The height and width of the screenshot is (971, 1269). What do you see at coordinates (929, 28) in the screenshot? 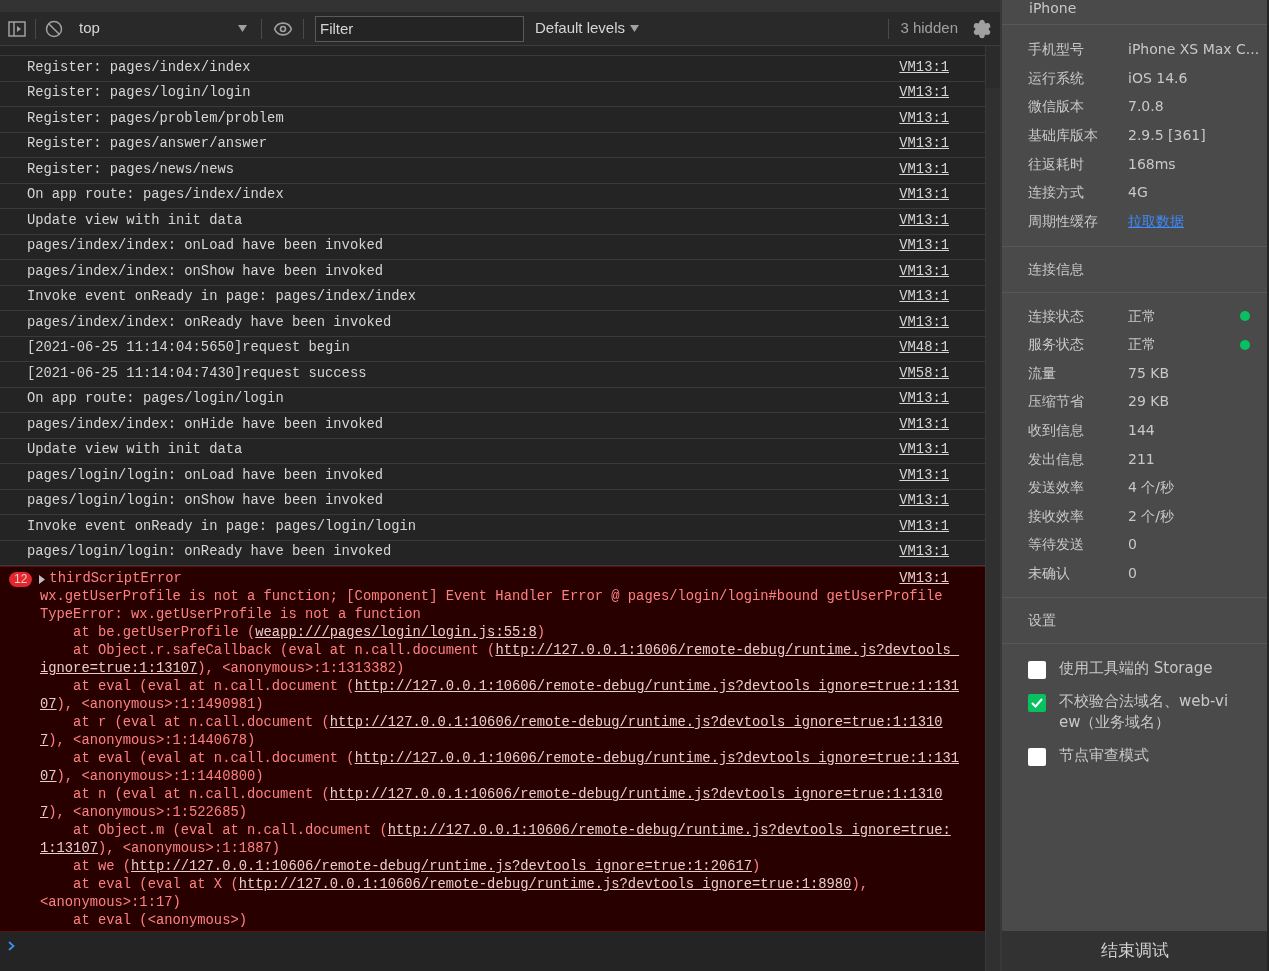
I see `hidden-count: 3 hidden` at bounding box center [929, 28].